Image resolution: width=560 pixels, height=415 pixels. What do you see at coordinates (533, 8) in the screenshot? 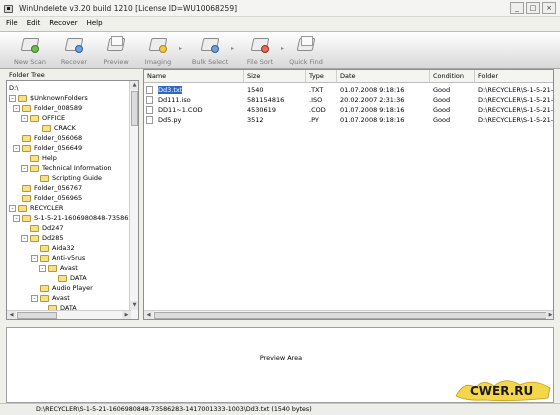
I see `maximize-button: □` at bounding box center [533, 8].